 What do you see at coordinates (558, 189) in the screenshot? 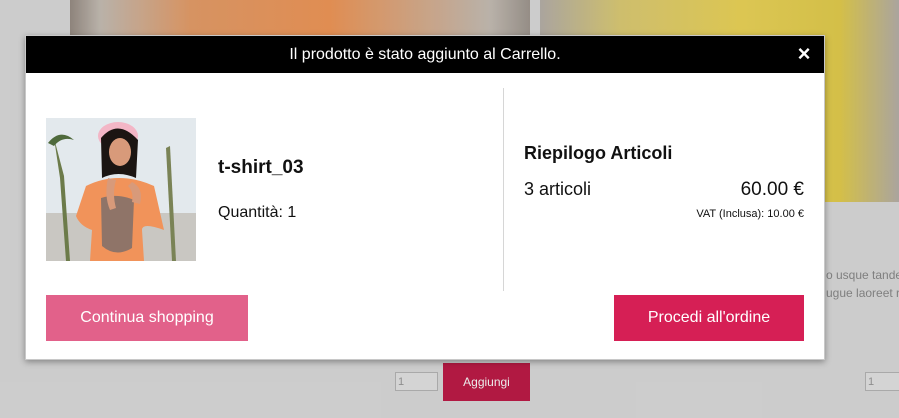
I see `summary-item-count: 3 articoli` at bounding box center [558, 189].